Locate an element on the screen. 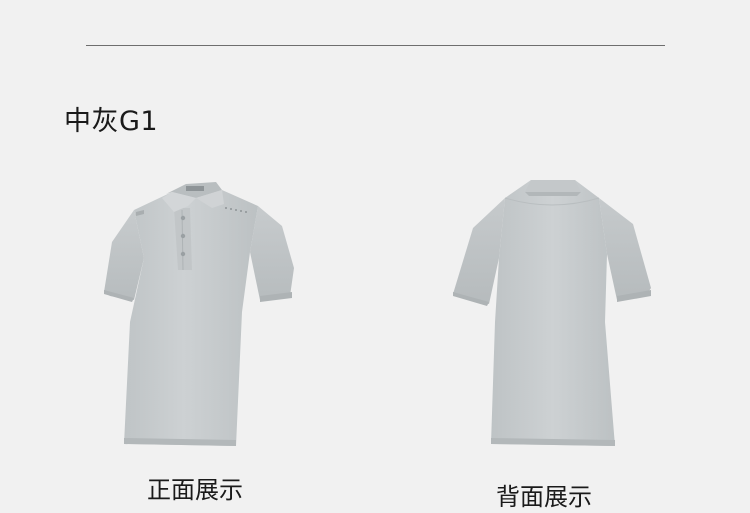 This screenshot has width=750, height=513. front-view-caption: 正面展示 is located at coordinates (195, 490).